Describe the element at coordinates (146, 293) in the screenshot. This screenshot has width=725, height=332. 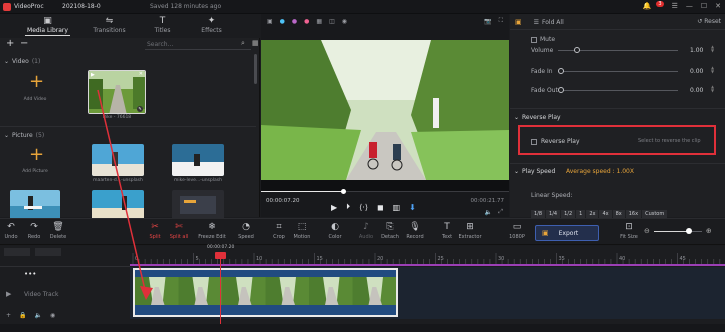
I see `arrow-head` at that location.